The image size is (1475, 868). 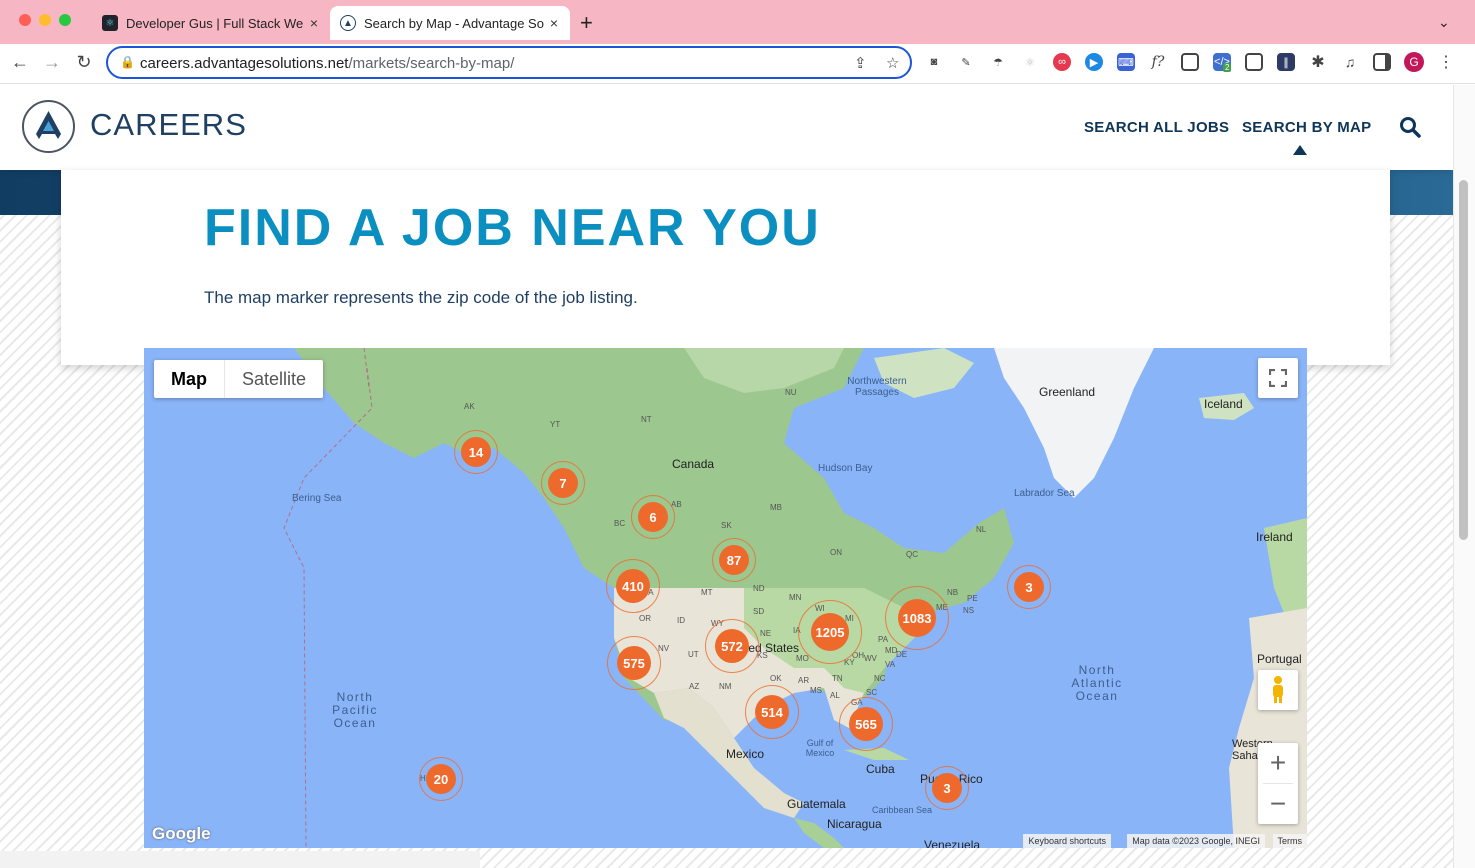 I want to click on map-label-va: VA, so click(x=890, y=664).